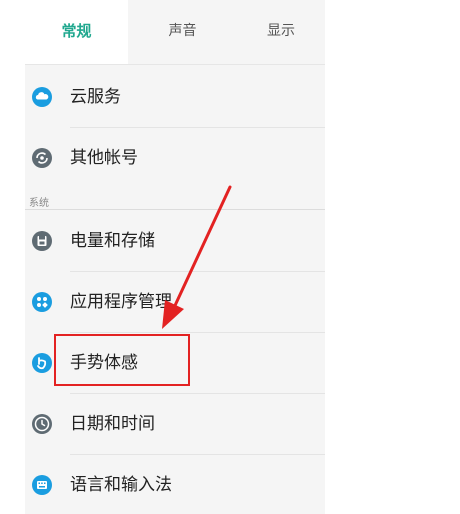  I want to click on settings-item-label: 语言和输入法, so click(121, 485).